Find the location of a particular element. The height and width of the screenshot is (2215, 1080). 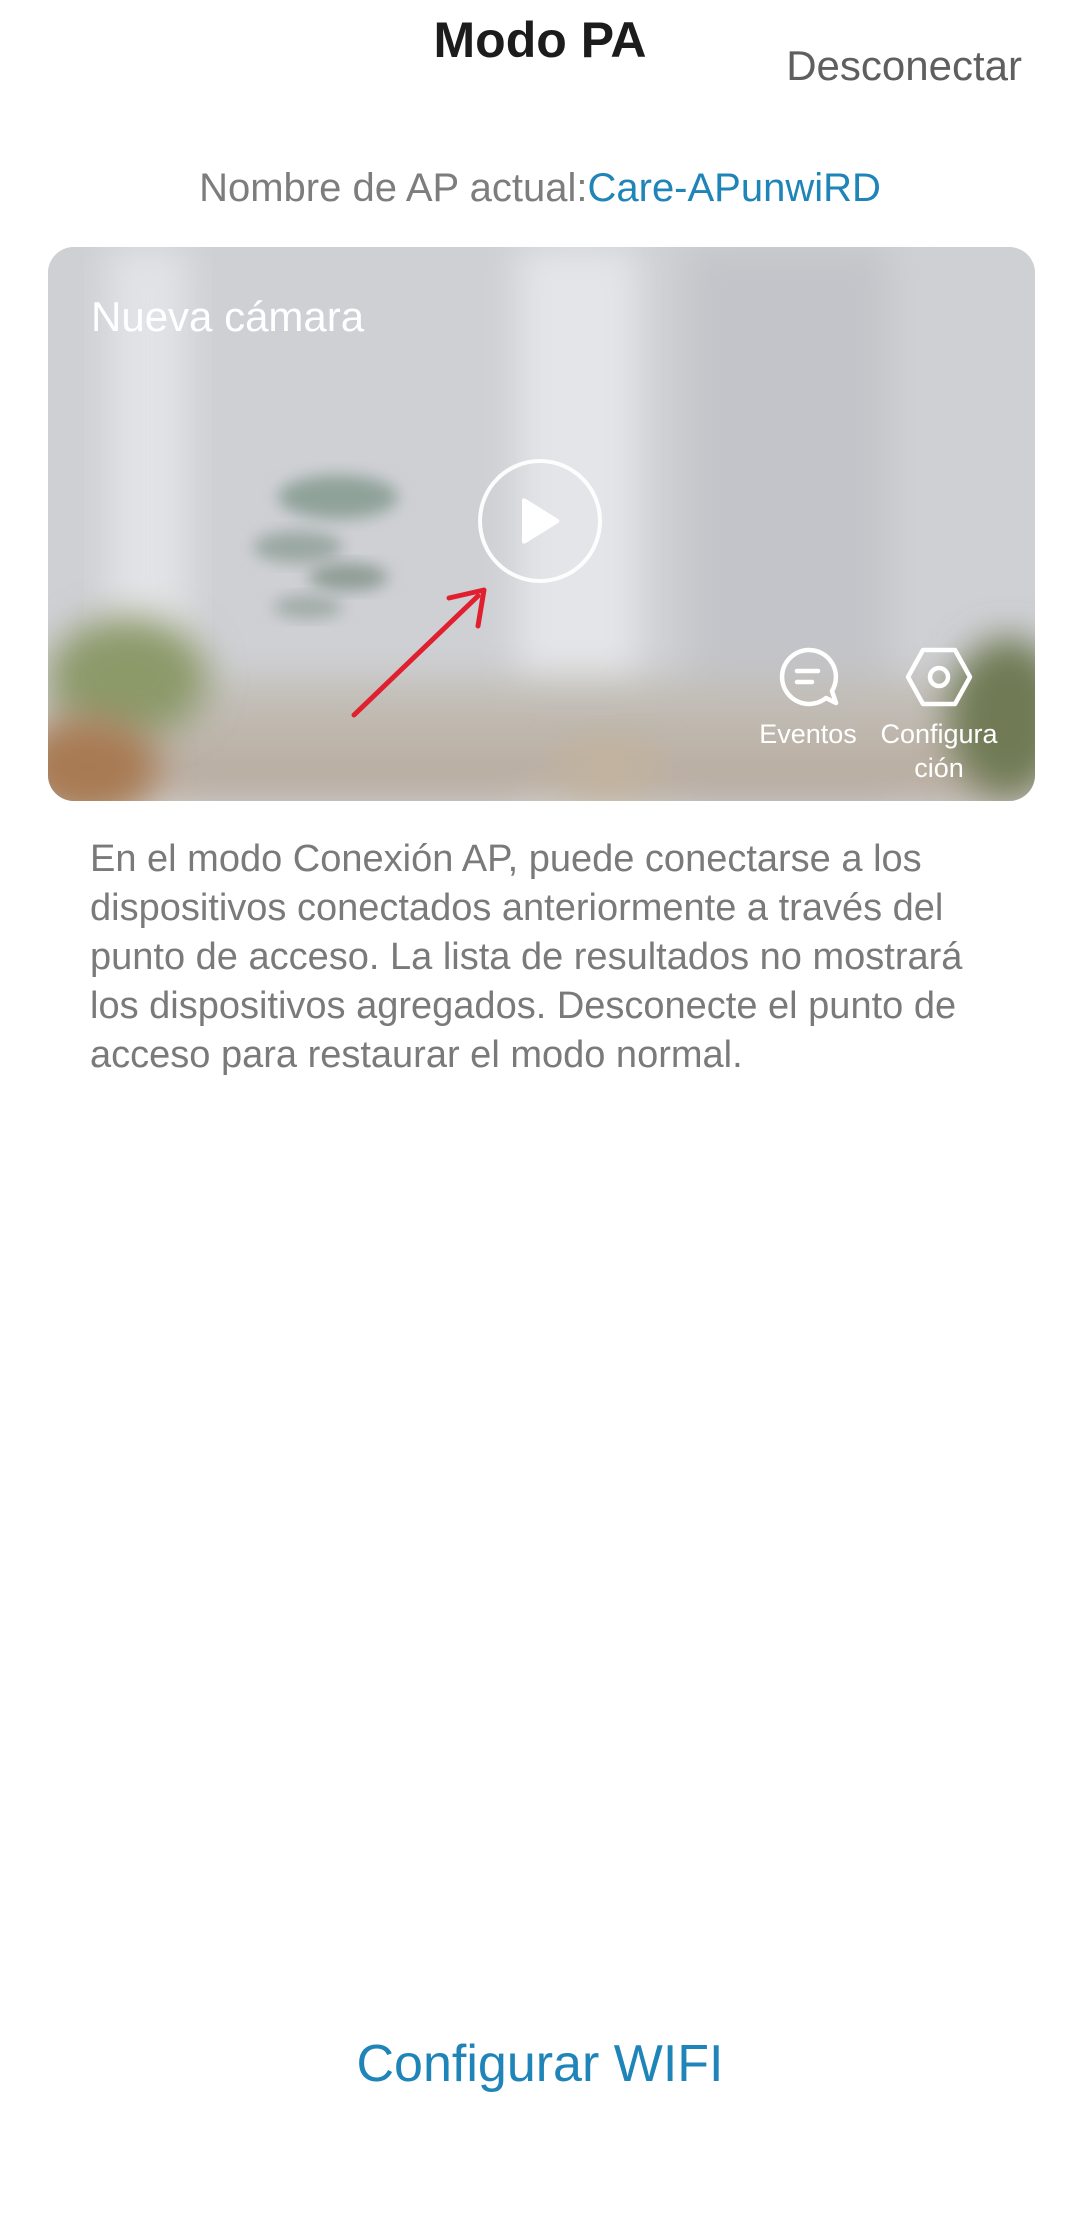

current-ap-label: Nombre de AP actual: is located at coordinates (393, 188).